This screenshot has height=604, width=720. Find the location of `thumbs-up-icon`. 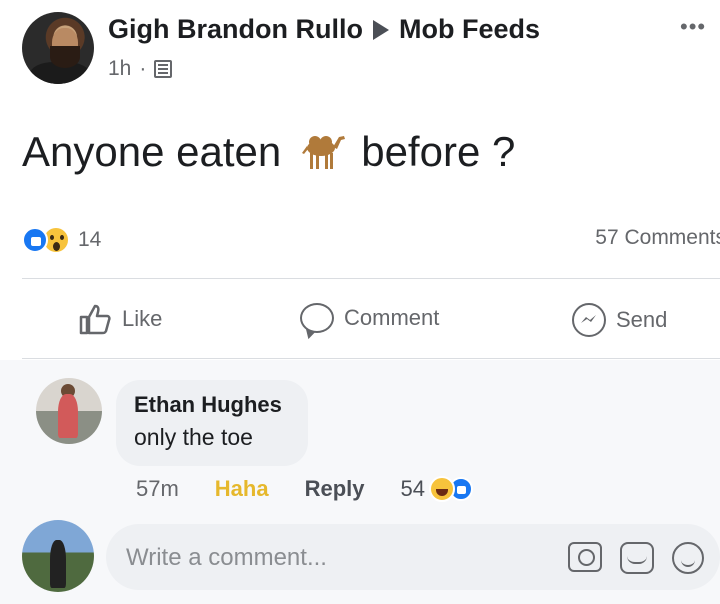

thumbs-up-icon is located at coordinates (95, 319).